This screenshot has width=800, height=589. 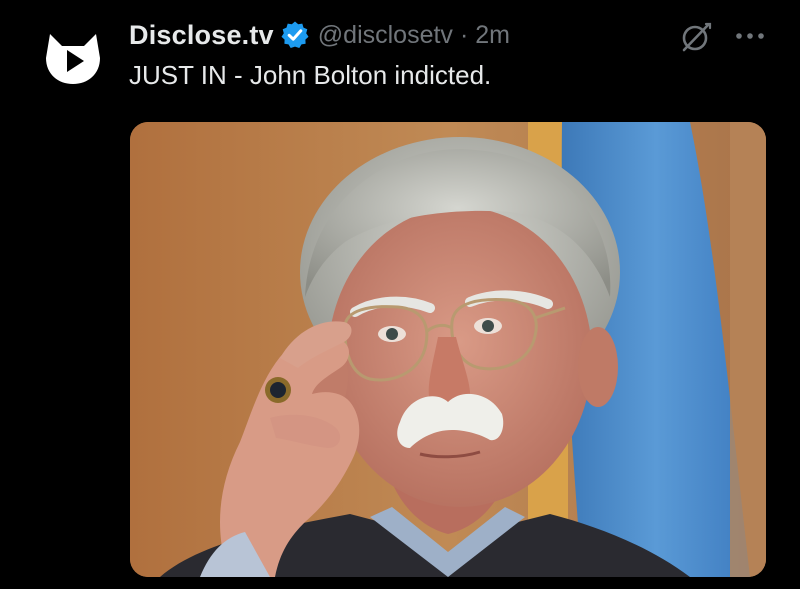 What do you see at coordinates (750, 36) in the screenshot?
I see `more-options-icon` at bounding box center [750, 36].